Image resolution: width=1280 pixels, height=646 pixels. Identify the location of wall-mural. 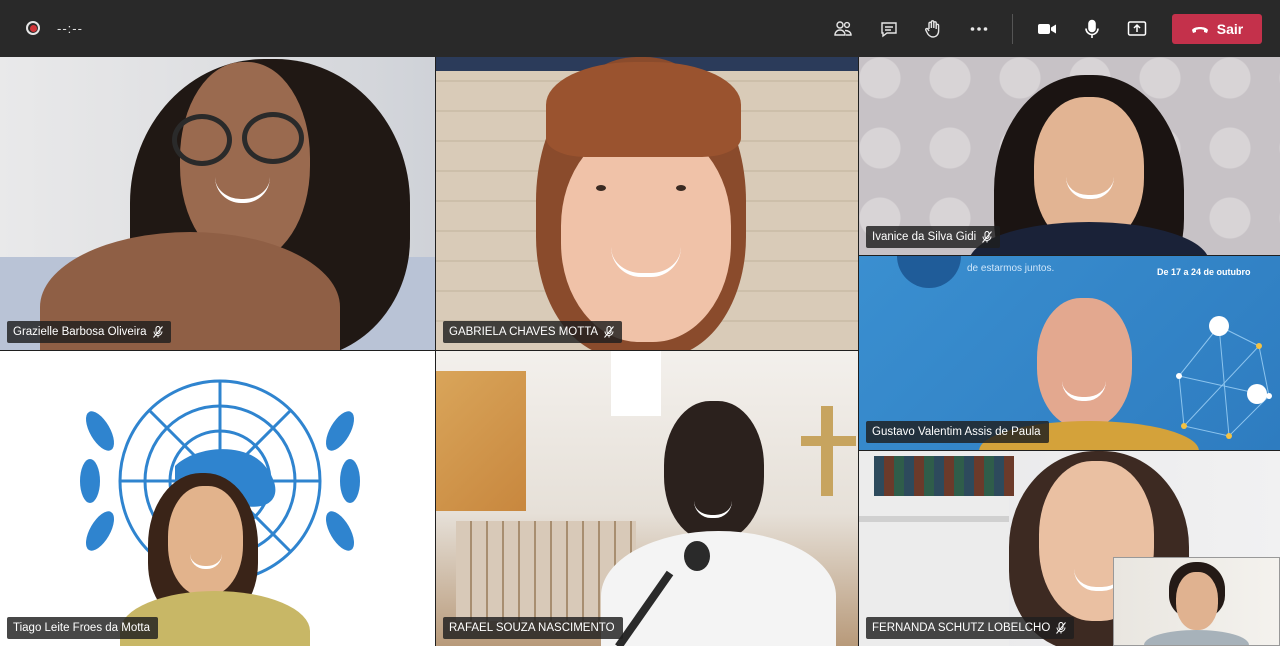
(481, 441).